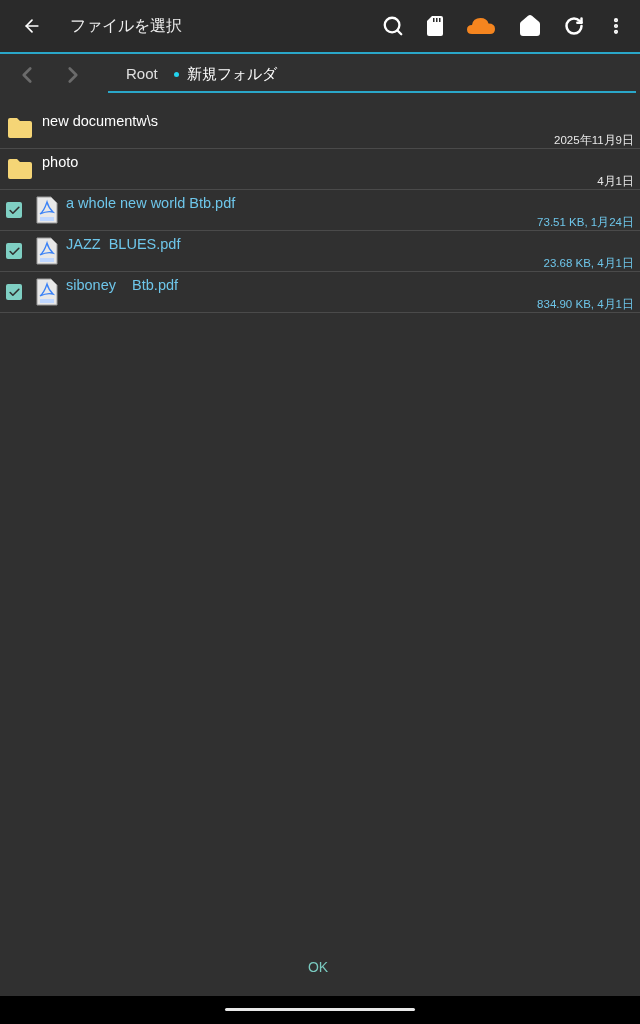 The image size is (640, 1024). Describe the element at coordinates (594, 140) in the screenshot. I see `file-details: 2025年11月9日` at that location.